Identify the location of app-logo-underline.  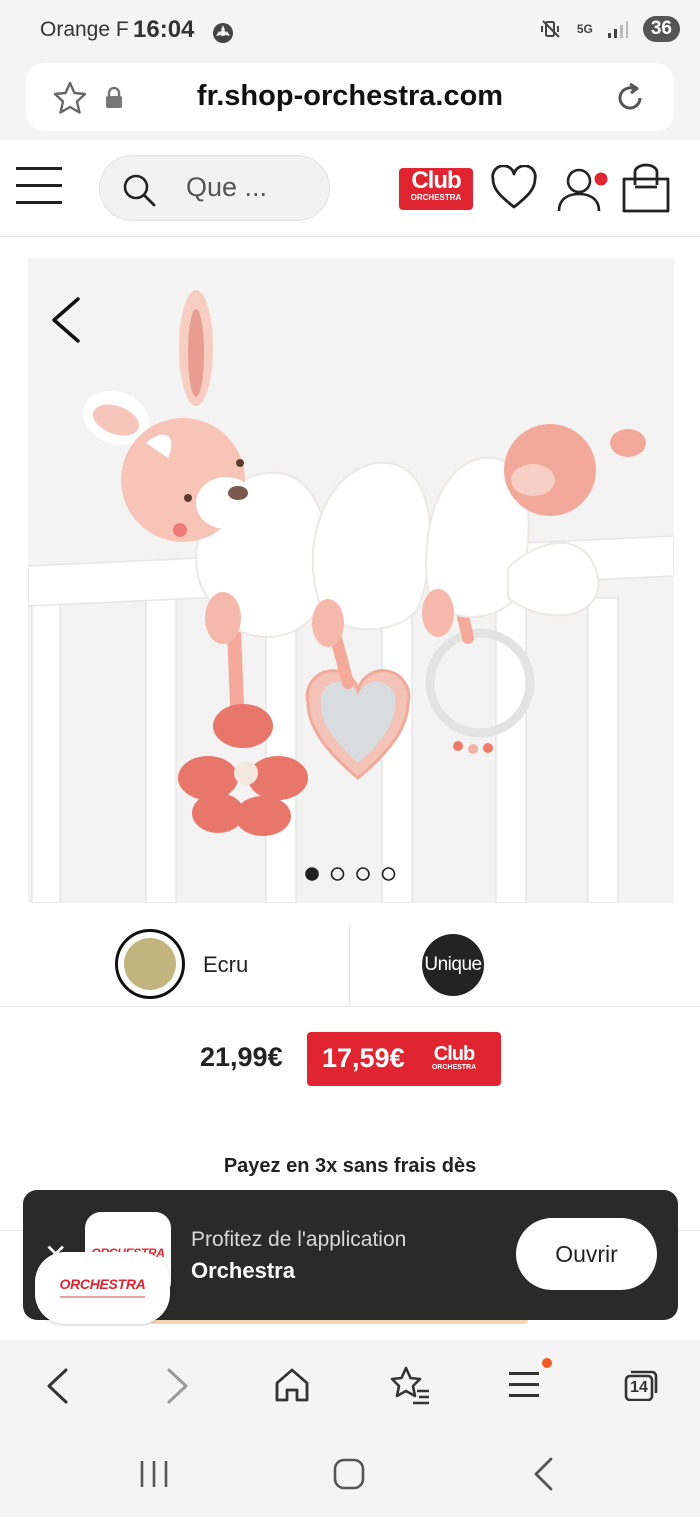
(102, 1297).